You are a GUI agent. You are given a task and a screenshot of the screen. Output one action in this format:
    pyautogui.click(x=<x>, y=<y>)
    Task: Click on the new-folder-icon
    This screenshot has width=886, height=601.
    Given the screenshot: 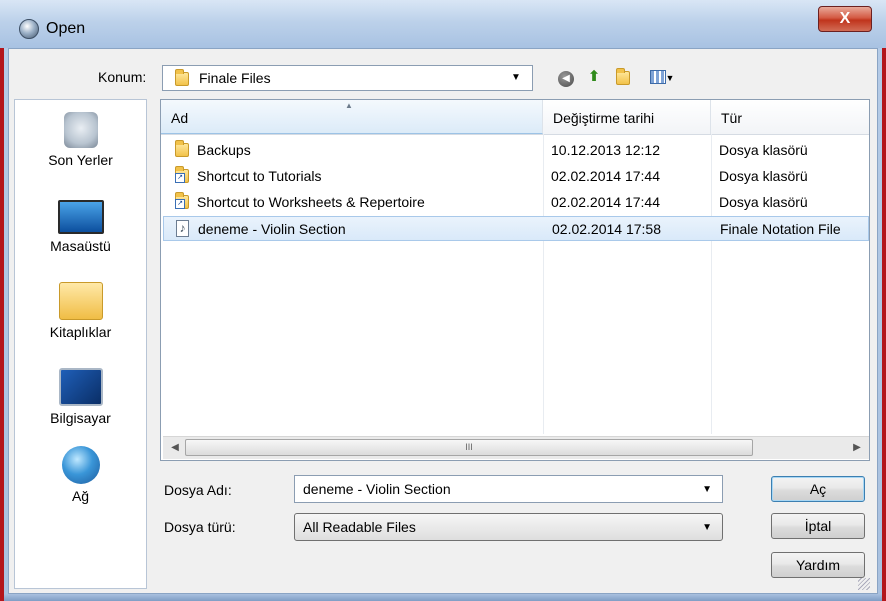 What is the action you would take?
    pyautogui.click(x=623, y=76)
    